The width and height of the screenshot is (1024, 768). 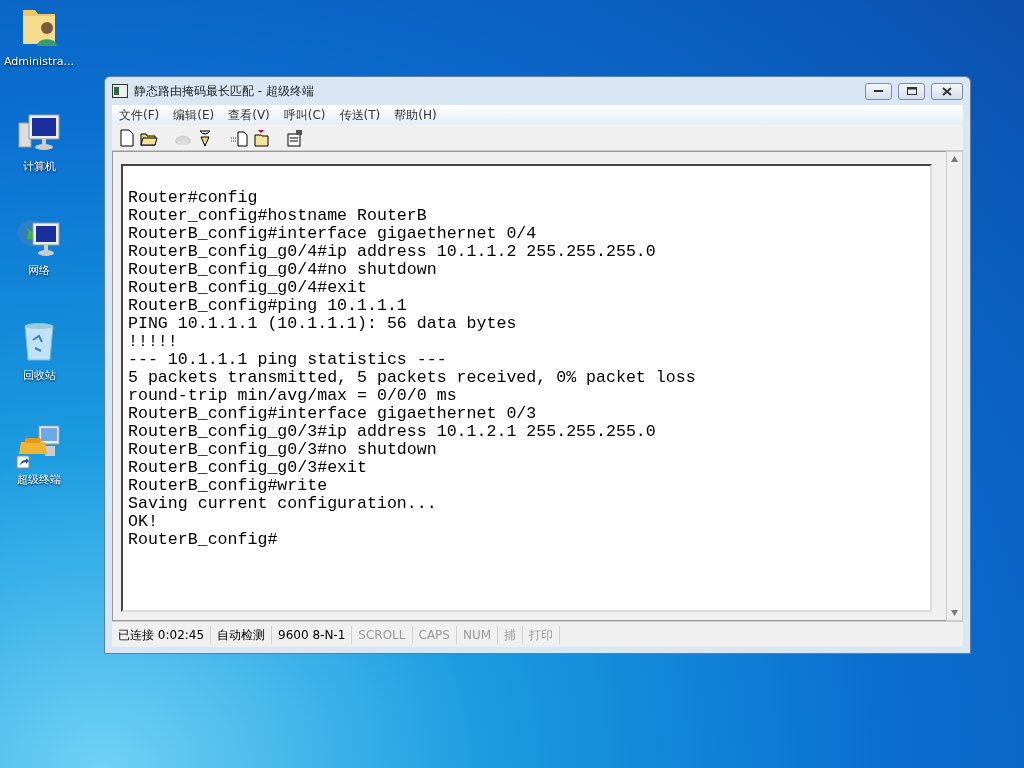 I want to click on terminal-line: RouterB_config_g0/4#ip address 10.1.1.2 255.255.255.0, so click(x=392, y=252).